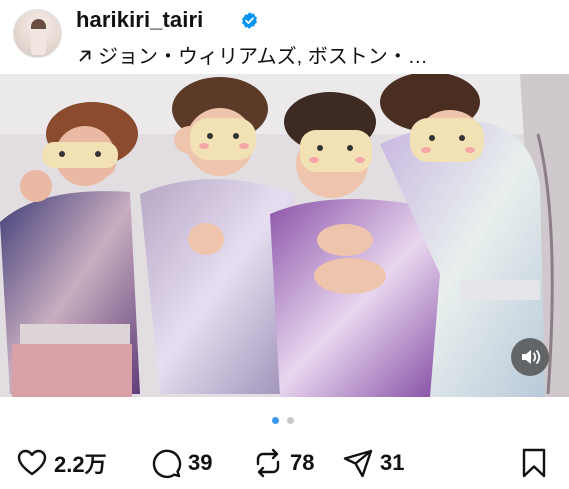  I want to click on bookmark-icon, so click(534, 463).